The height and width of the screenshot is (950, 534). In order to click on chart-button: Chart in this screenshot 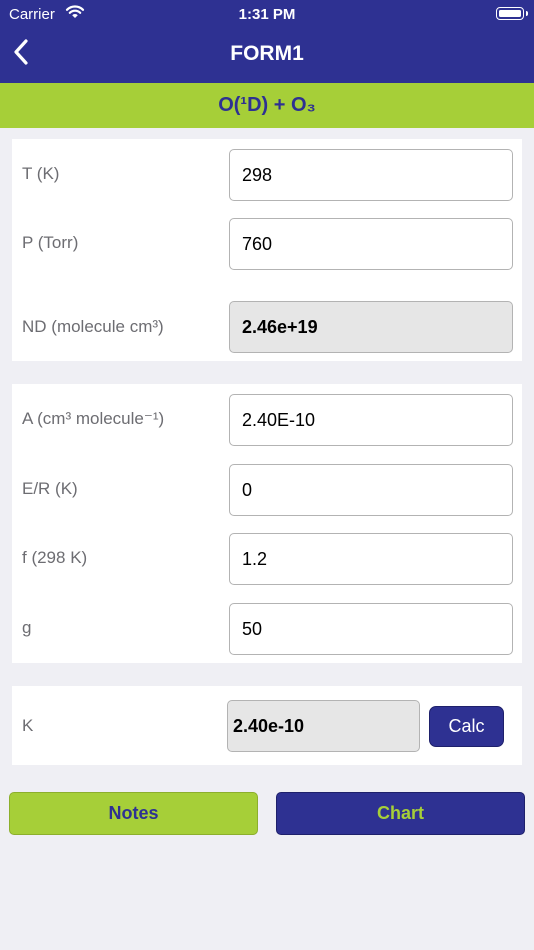, I will do `click(400, 813)`.